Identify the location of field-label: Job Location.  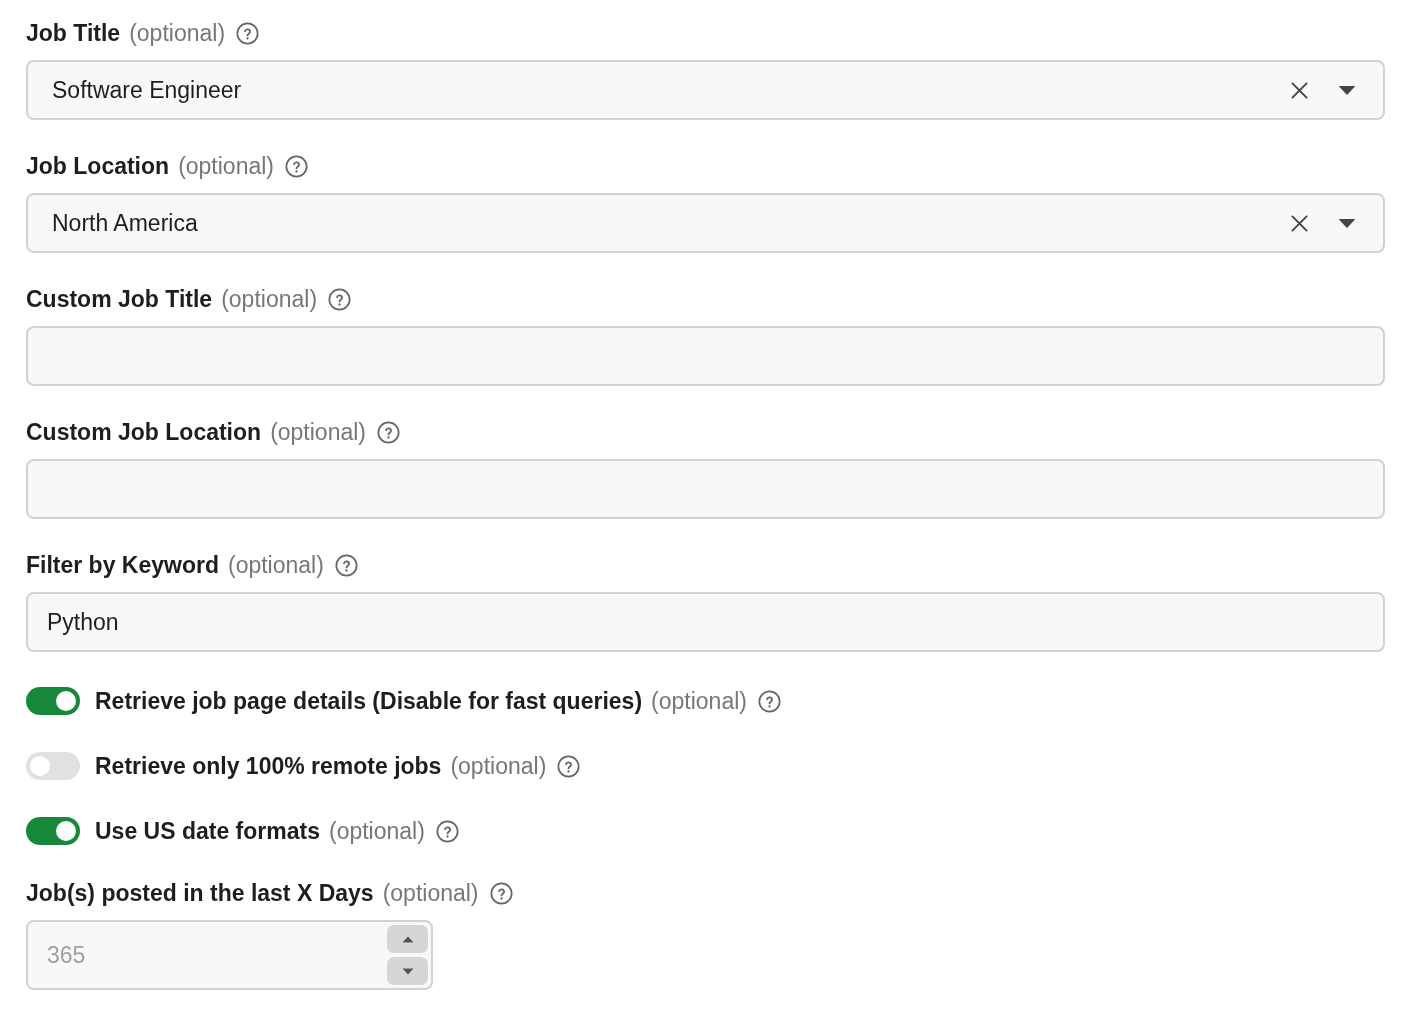
(98, 166).